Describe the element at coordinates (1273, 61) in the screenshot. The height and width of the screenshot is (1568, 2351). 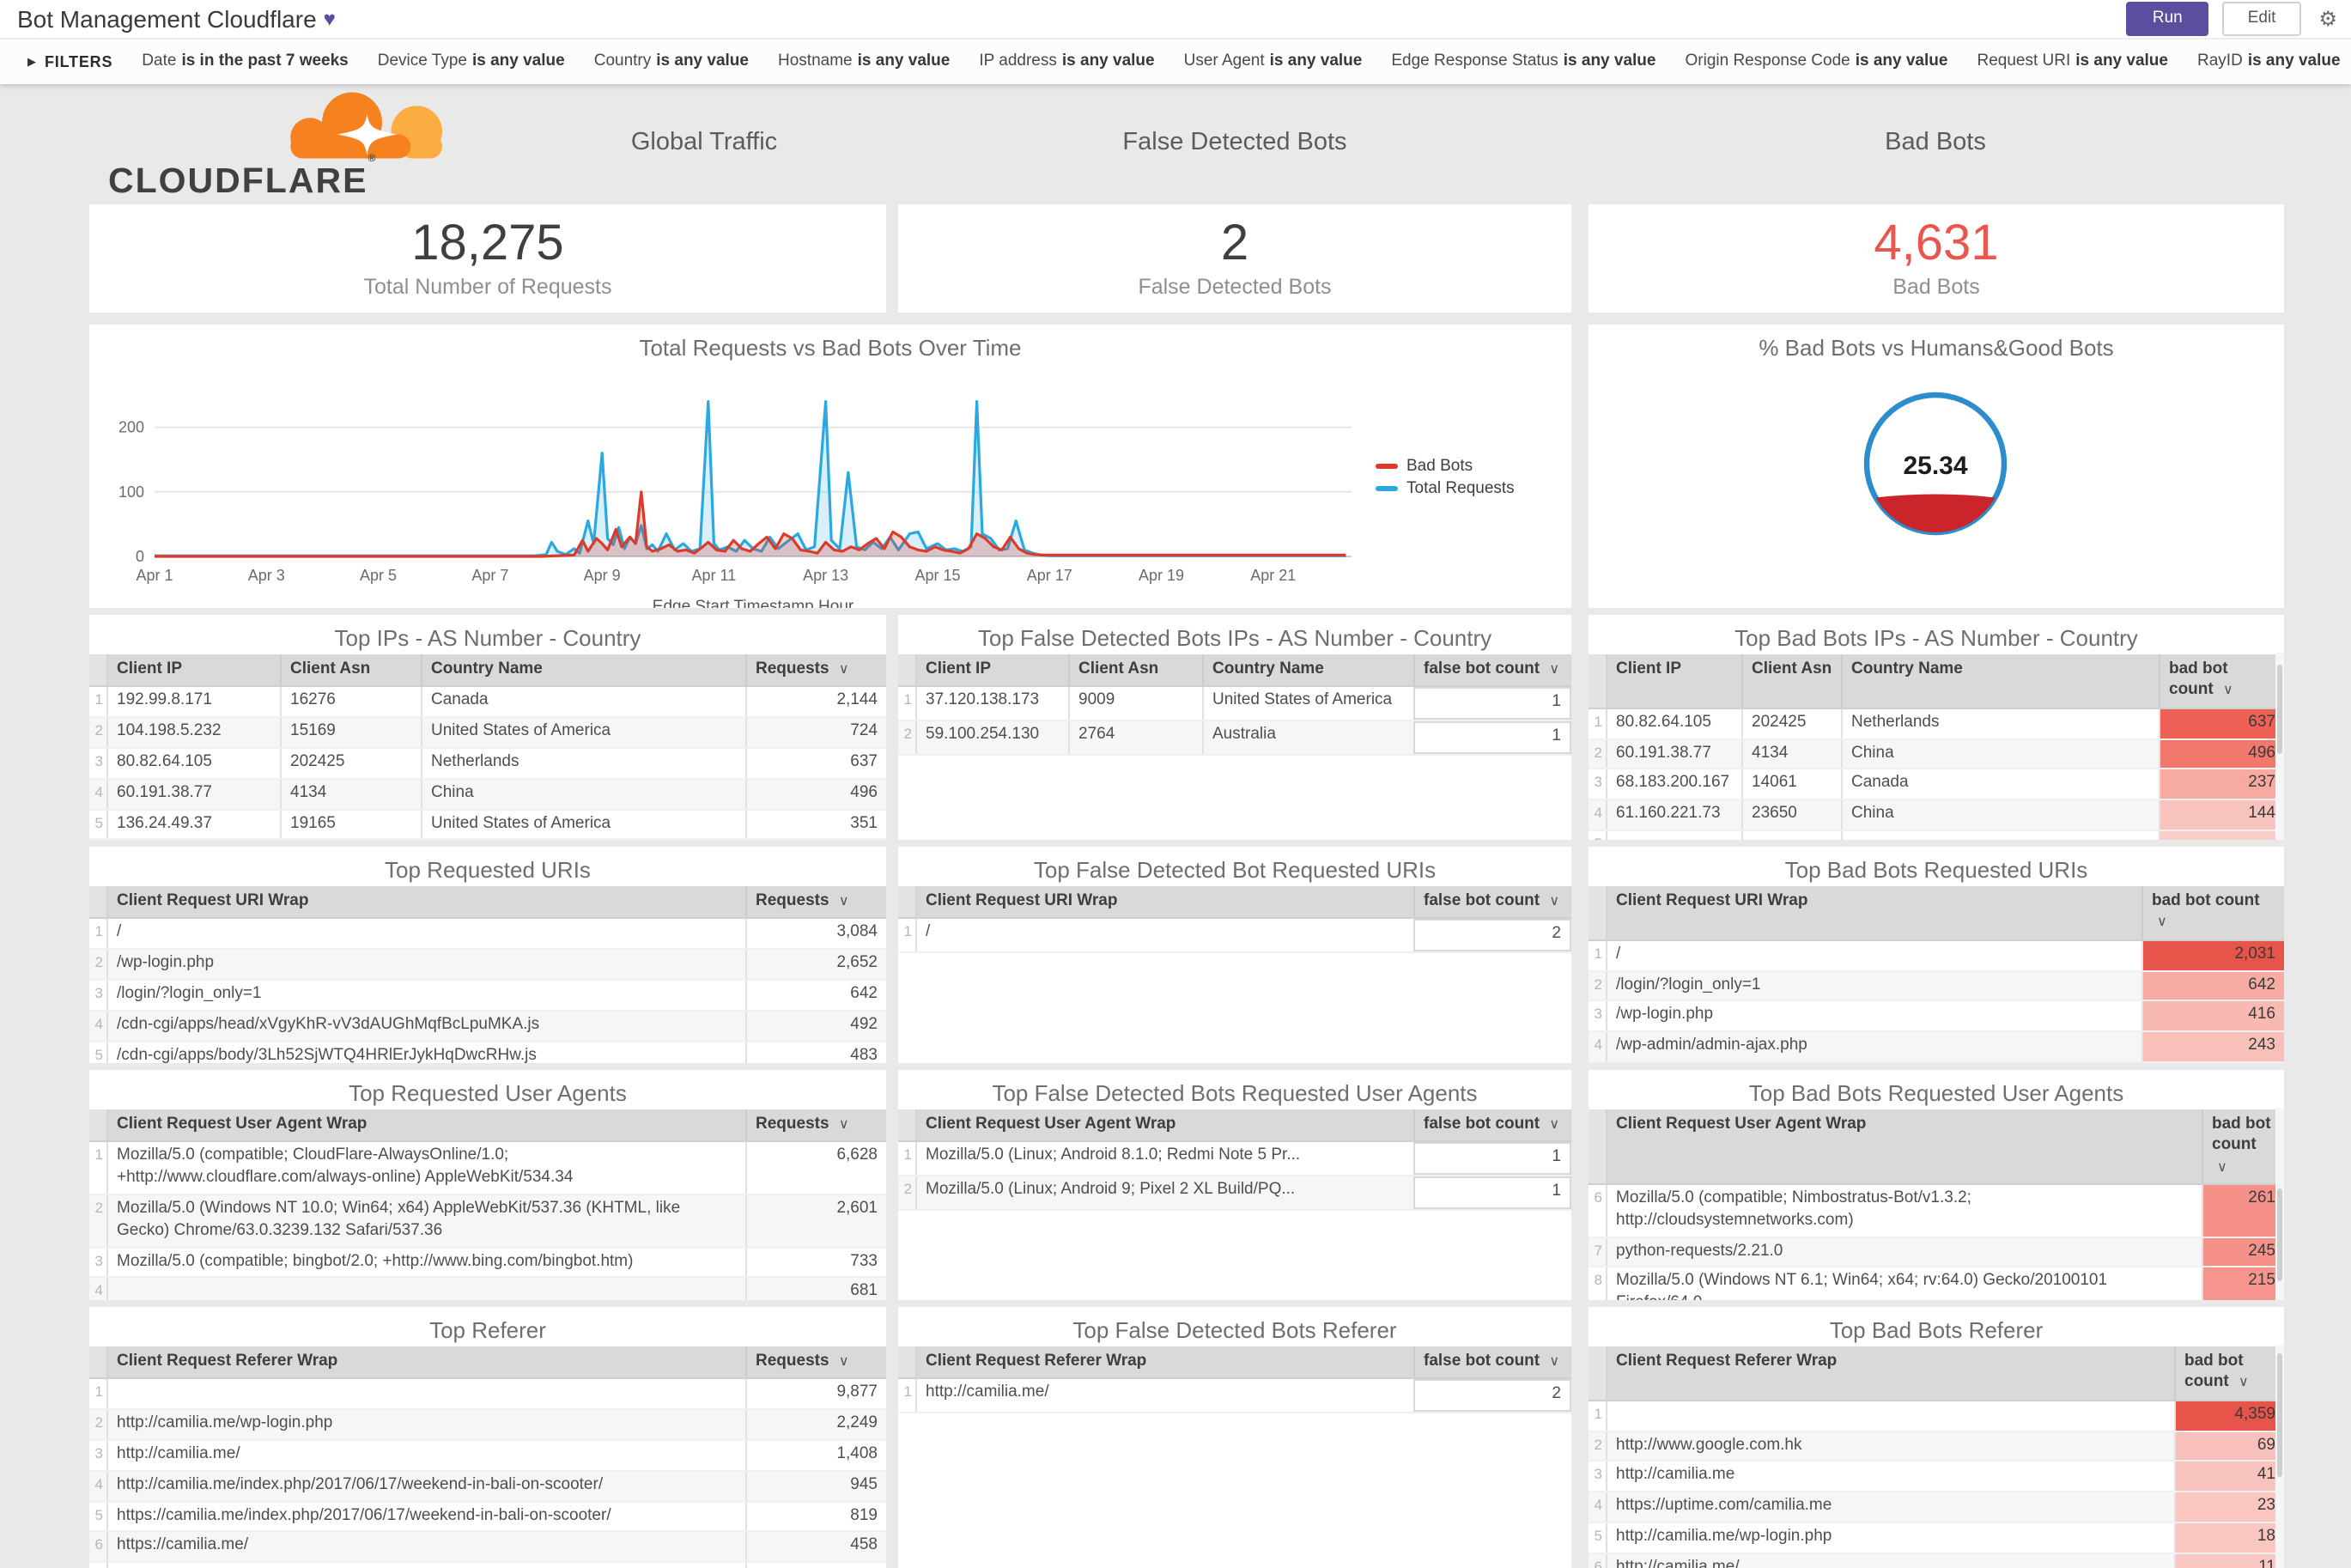
I see `filter-item: User Agentis any value` at that location.